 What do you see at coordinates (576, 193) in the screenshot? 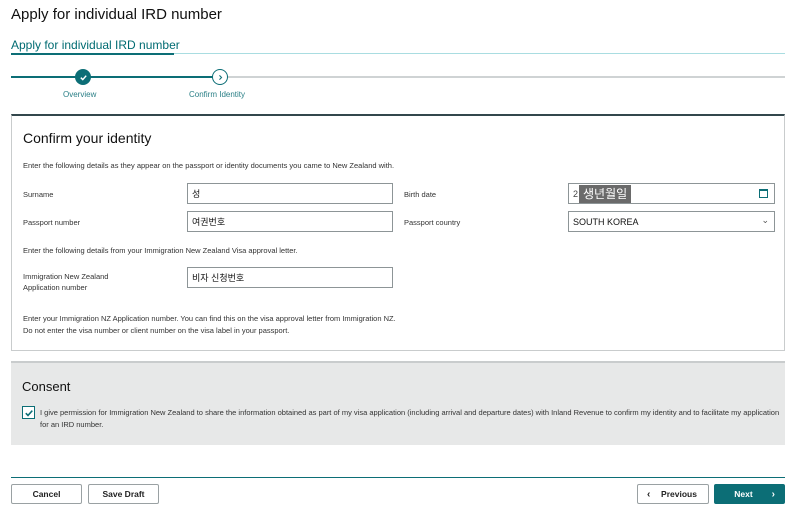
I see `birth-date-prefix: 2` at bounding box center [576, 193].